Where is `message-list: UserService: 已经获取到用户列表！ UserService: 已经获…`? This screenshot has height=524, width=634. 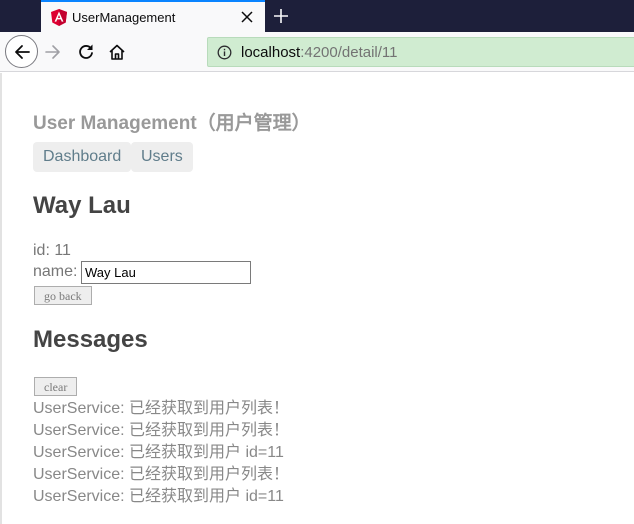 message-list: UserService: 已经获取到用户列表！ UserService: 已经获… is located at coordinates (161, 454).